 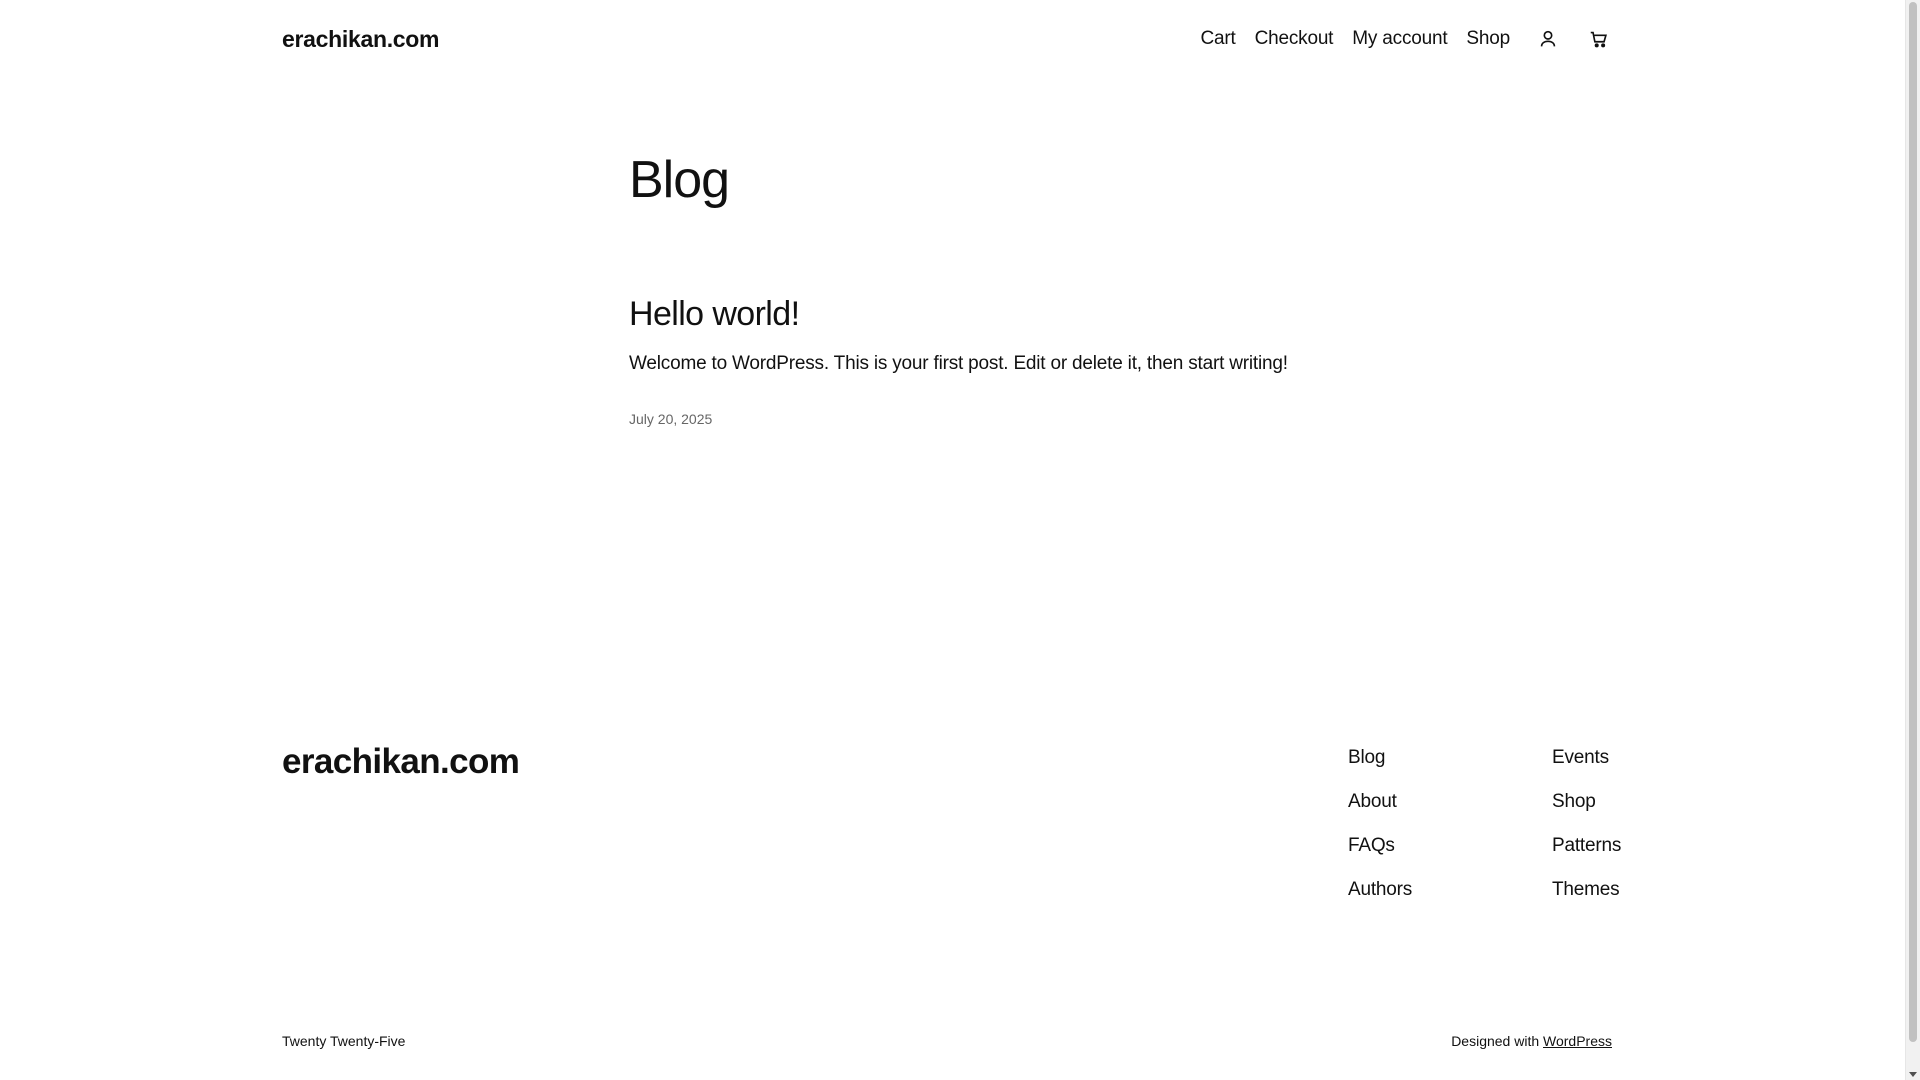 I want to click on footer-nav-column-2: Events Shop Patterns Themes, so click(x=1586, y=824).